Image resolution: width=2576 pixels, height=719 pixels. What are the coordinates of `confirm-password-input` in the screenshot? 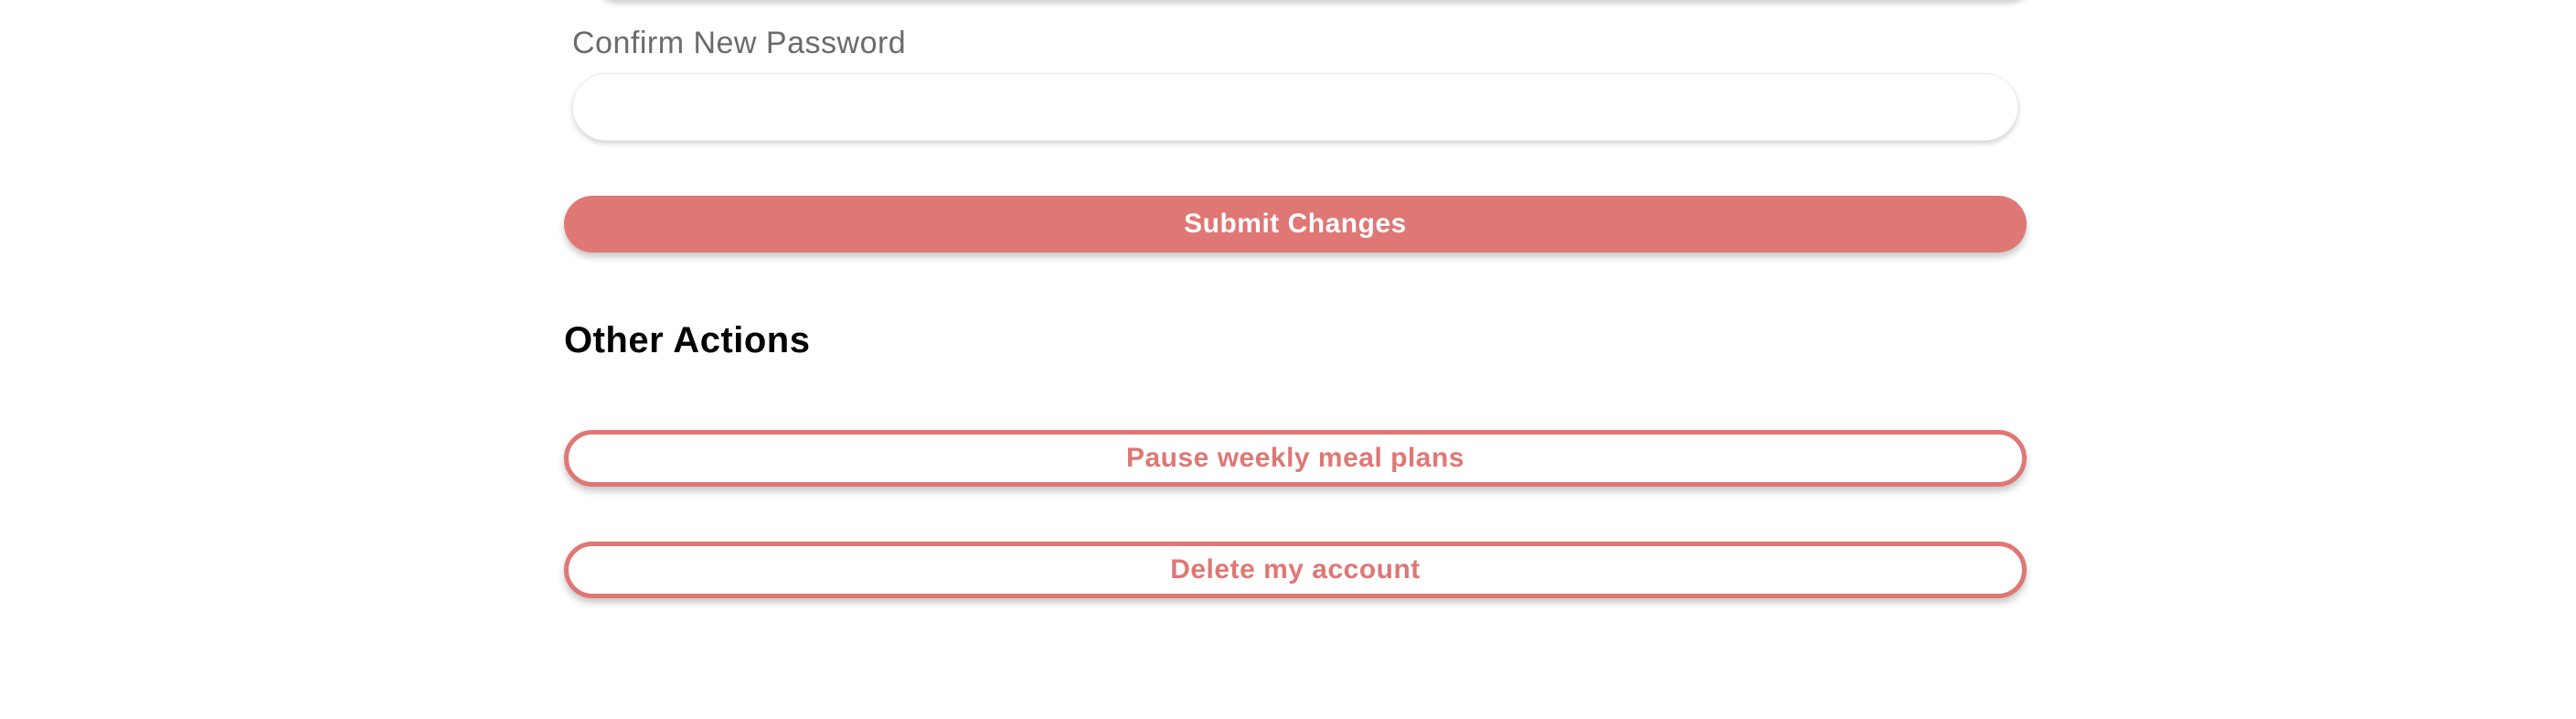 It's located at (1295, 107).